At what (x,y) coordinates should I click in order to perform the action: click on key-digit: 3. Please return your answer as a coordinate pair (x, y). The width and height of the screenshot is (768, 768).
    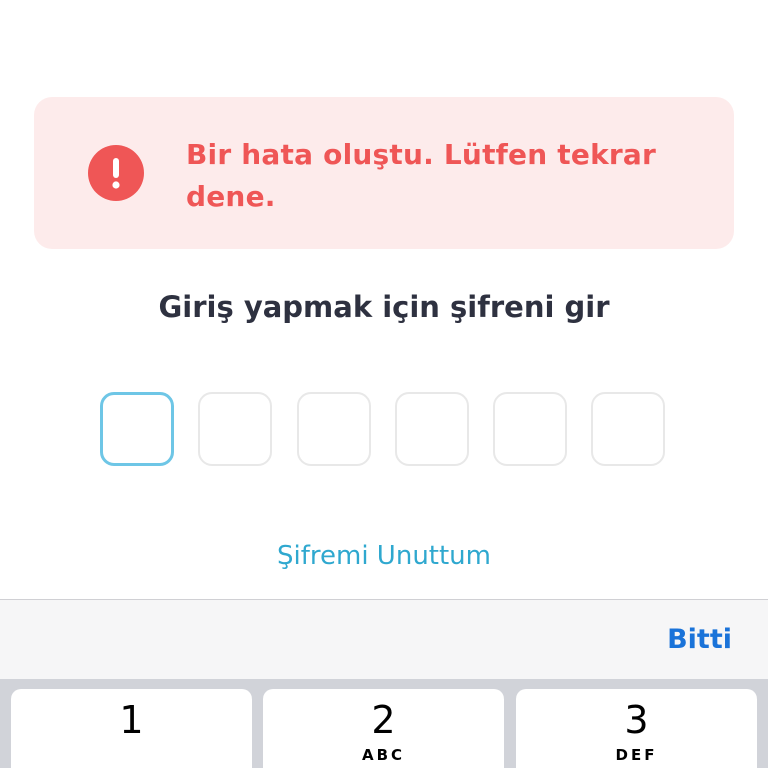
    Looking at the image, I should click on (636, 720).